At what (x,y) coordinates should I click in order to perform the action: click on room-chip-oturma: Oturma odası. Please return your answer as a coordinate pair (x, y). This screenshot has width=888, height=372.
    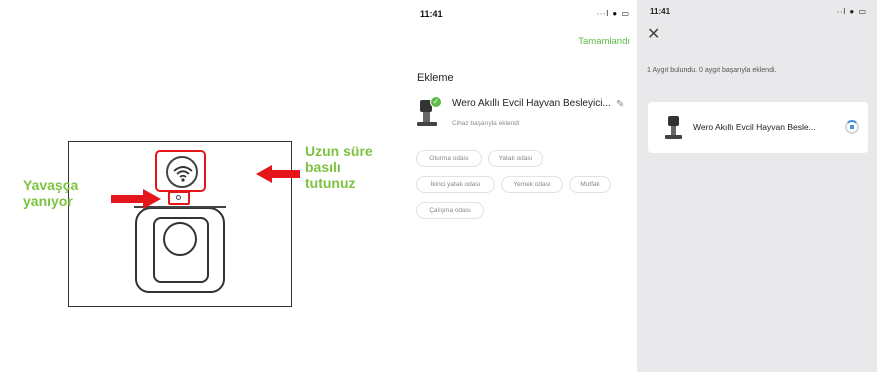
    Looking at the image, I should click on (449, 158).